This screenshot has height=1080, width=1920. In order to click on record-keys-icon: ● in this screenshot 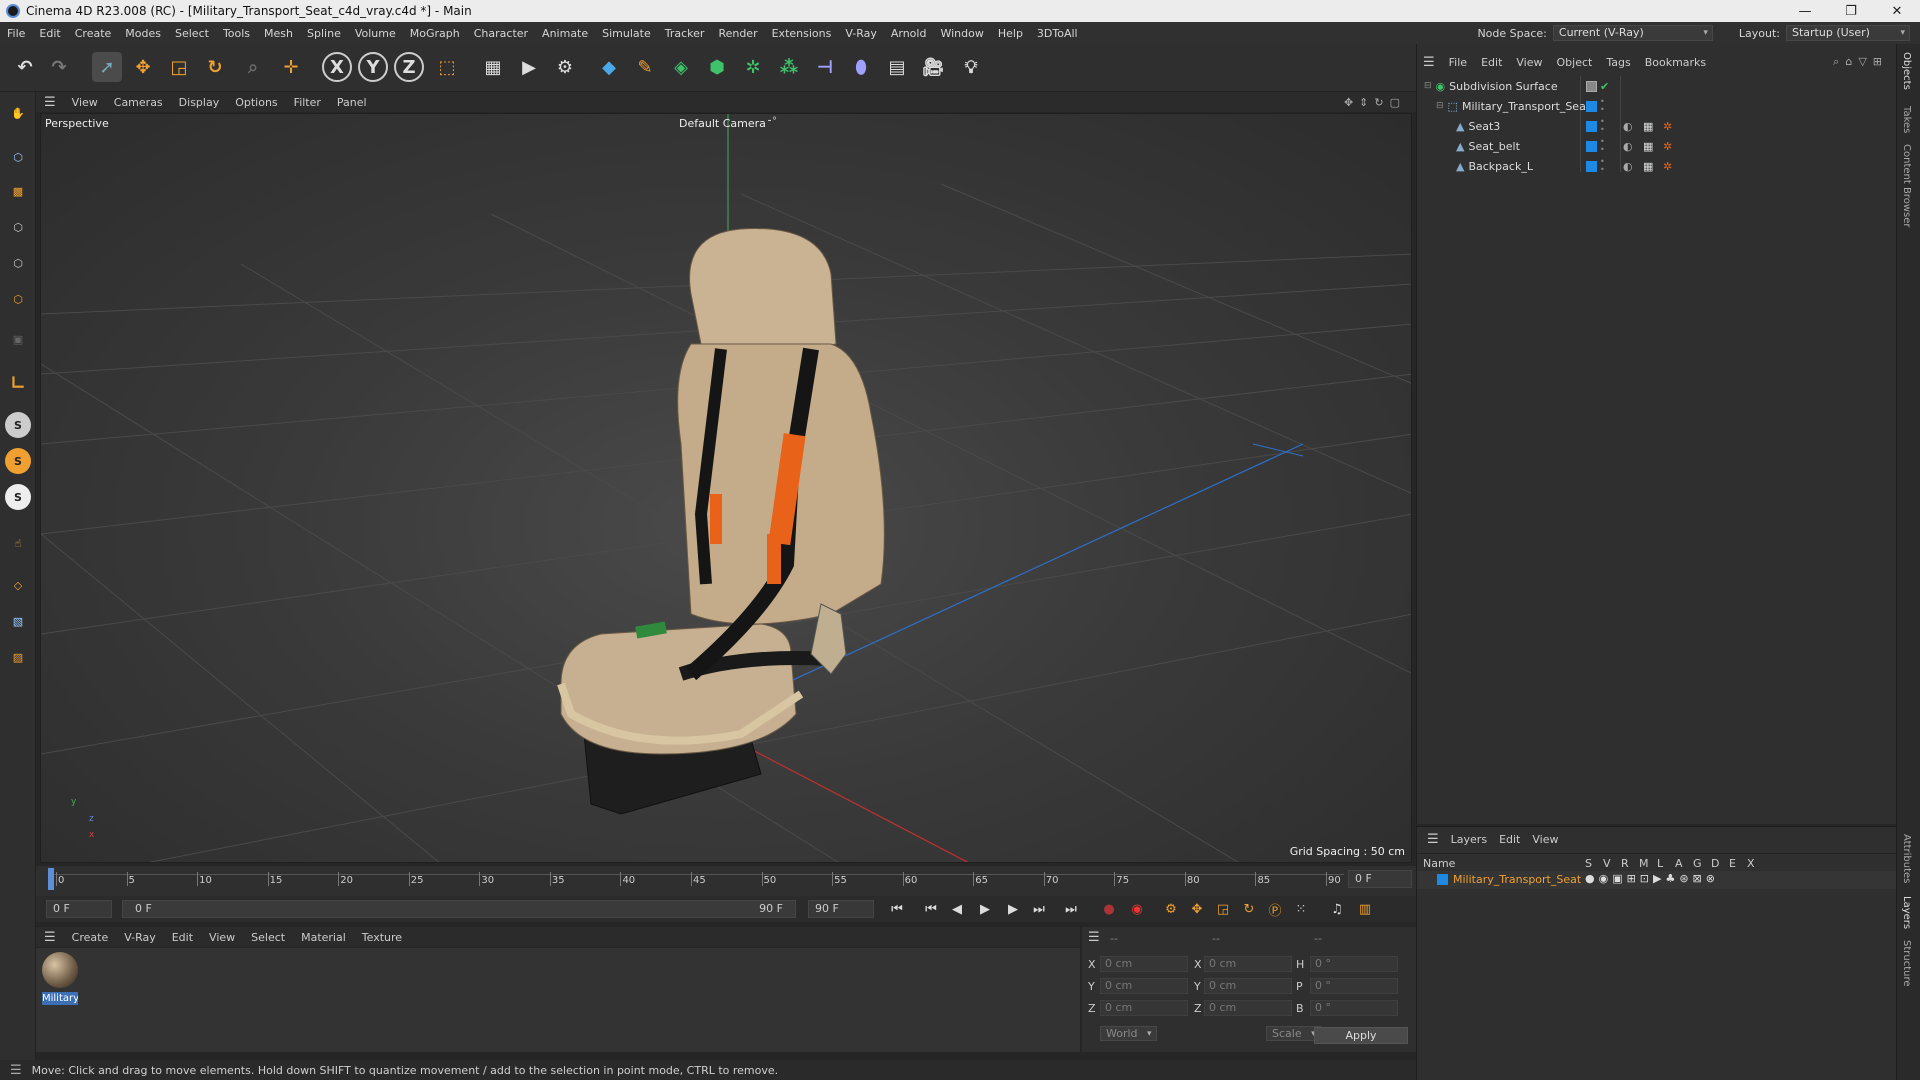, I will do `click(1109, 909)`.